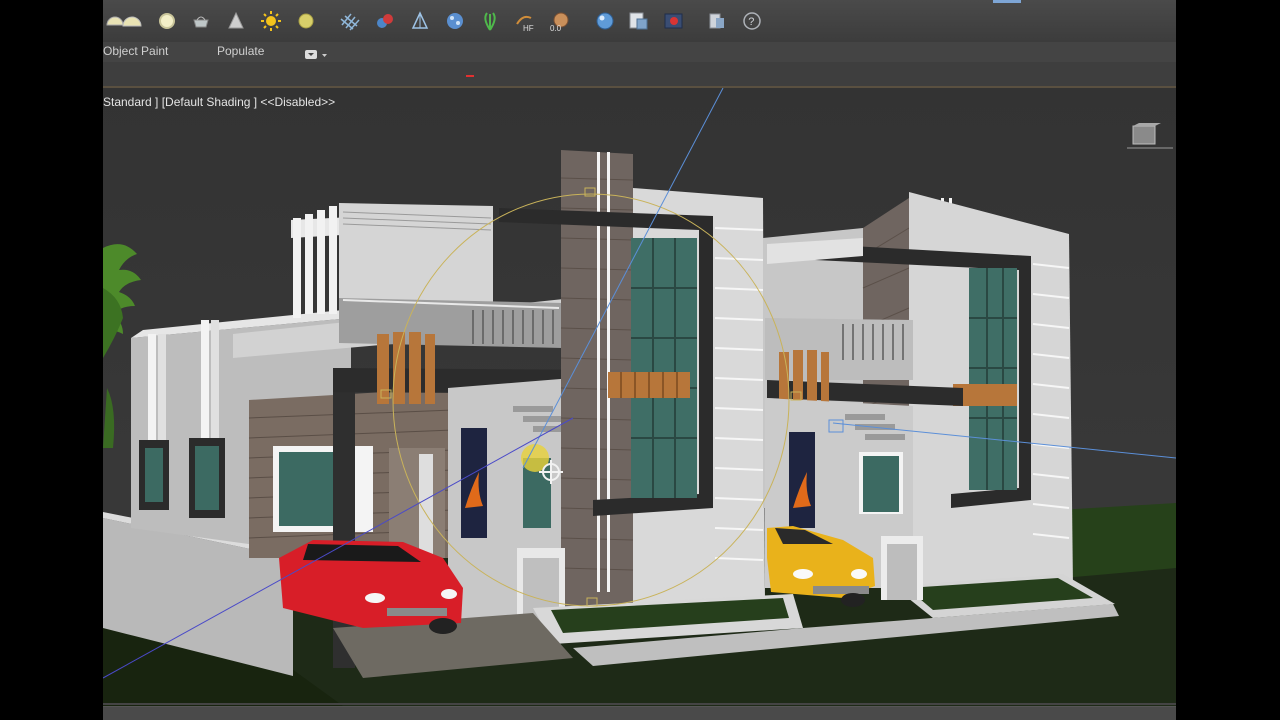 This screenshot has height=720, width=1280. What do you see at coordinates (556, 28) in the screenshot?
I see `svg-text: 0.0` at bounding box center [556, 28].